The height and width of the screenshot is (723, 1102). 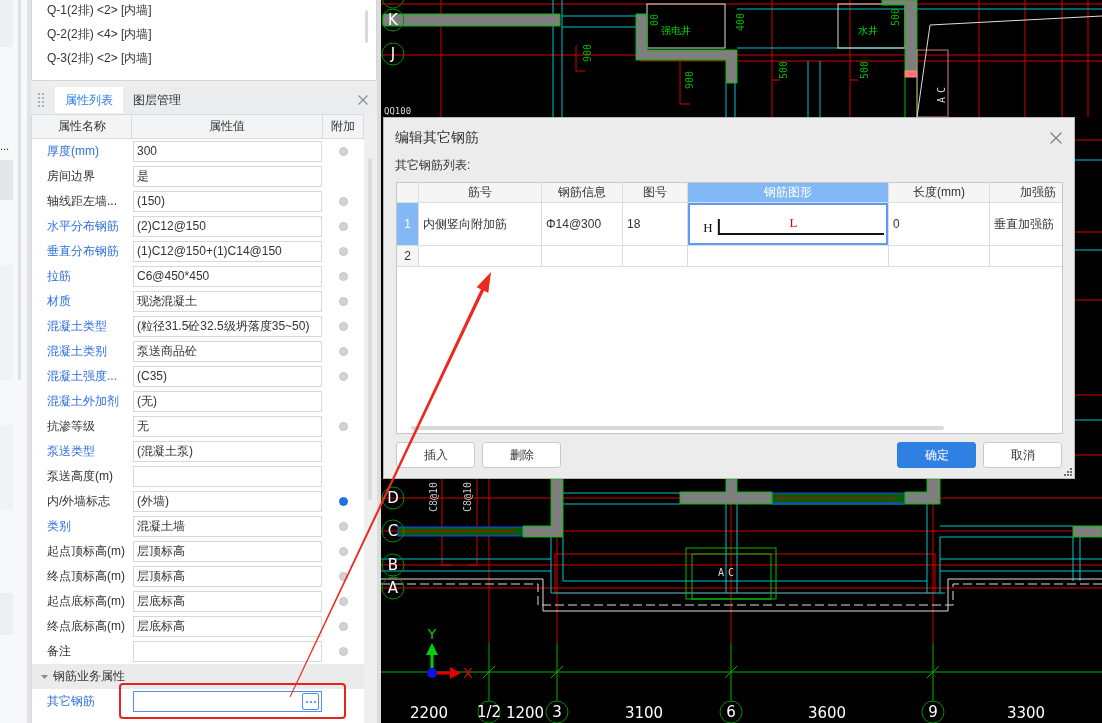 What do you see at coordinates (227, 176) in the screenshot?
I see `value-field: 是` at bounding box center [227, 176].